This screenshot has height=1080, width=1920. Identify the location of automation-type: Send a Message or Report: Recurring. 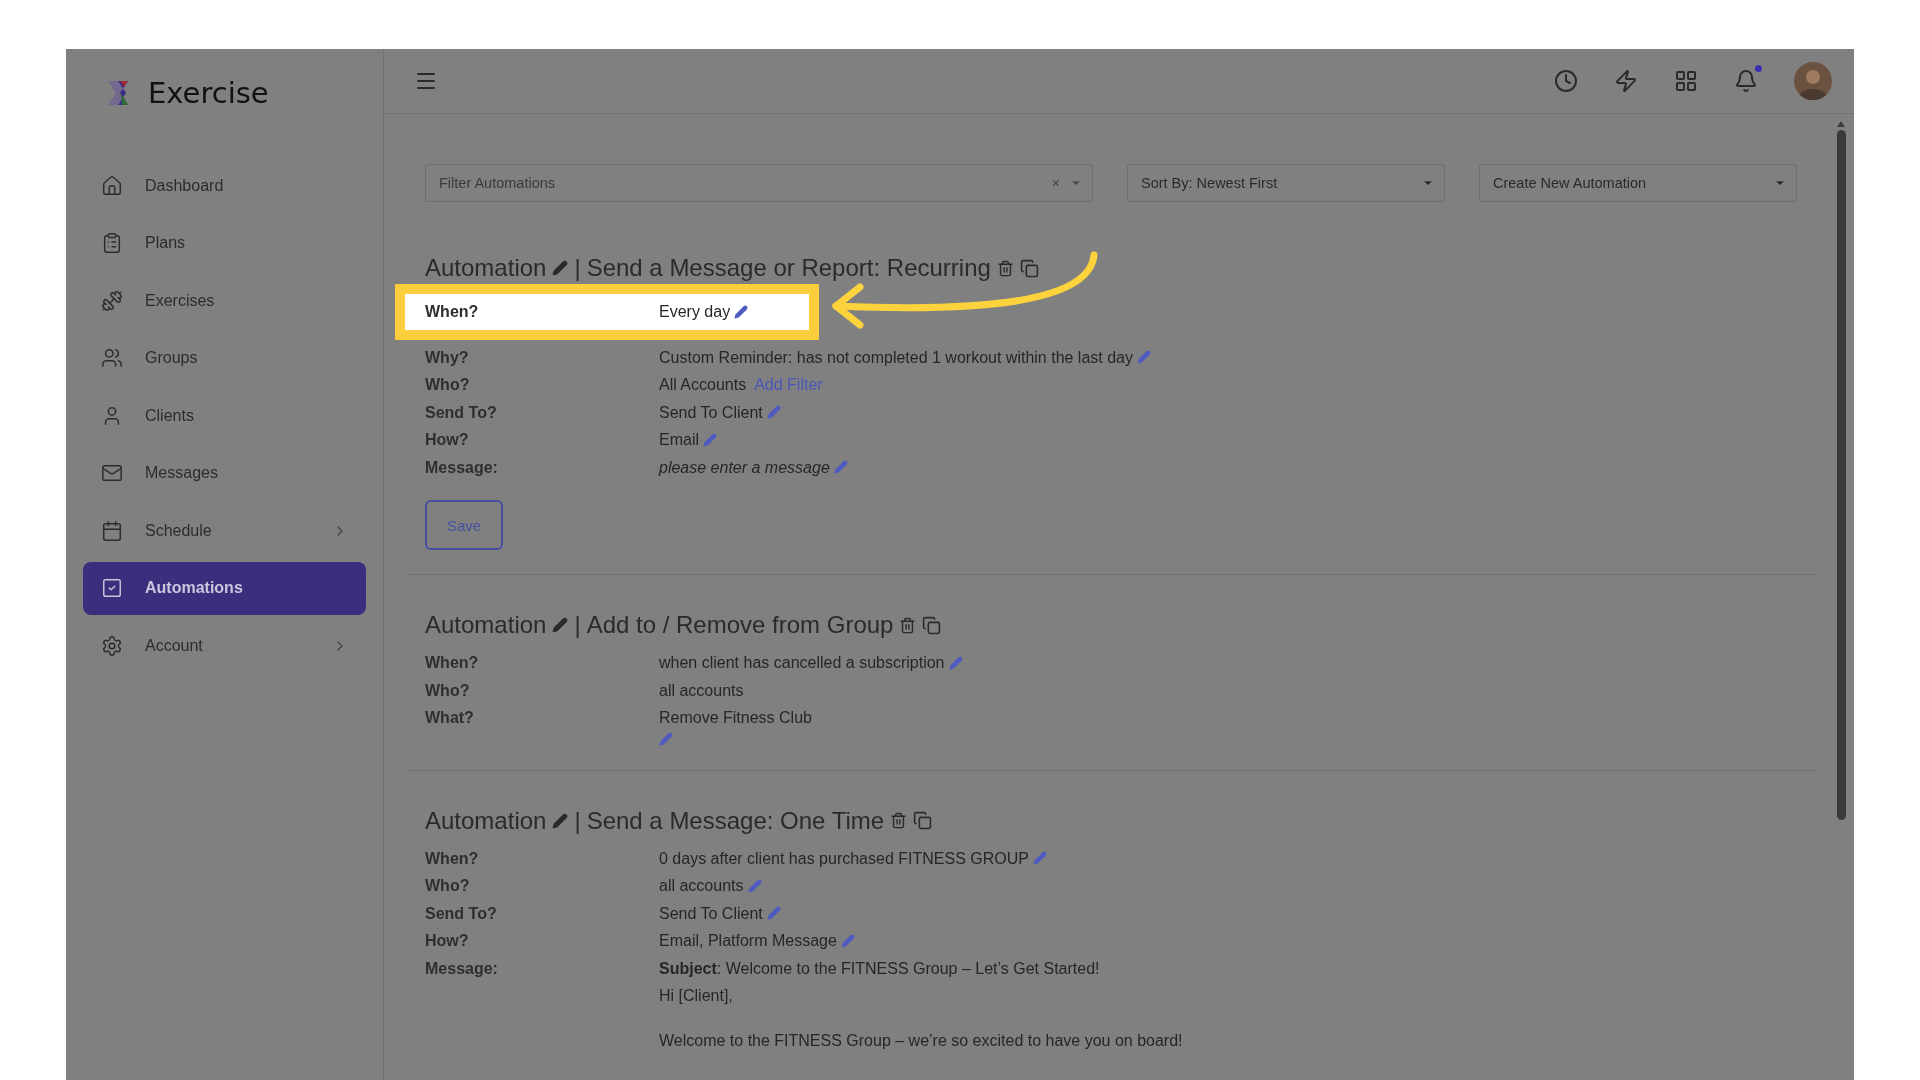
(788, 268).